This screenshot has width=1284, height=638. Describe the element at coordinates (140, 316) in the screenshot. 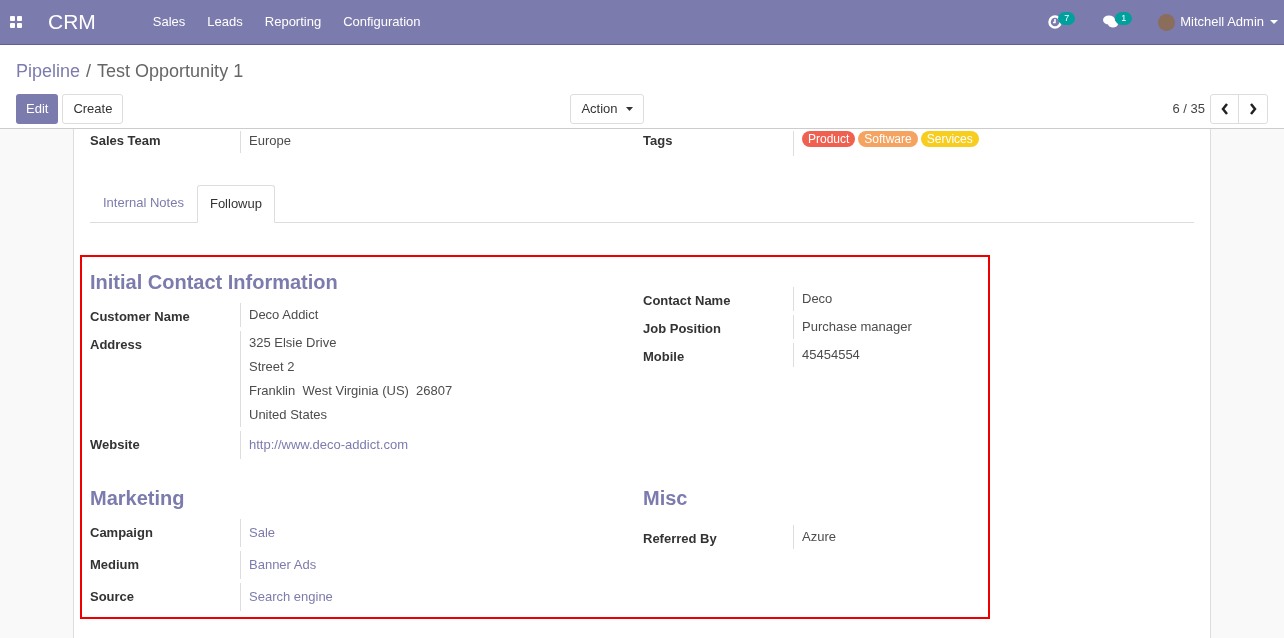

I see `field-label: Customer Name` at that location.